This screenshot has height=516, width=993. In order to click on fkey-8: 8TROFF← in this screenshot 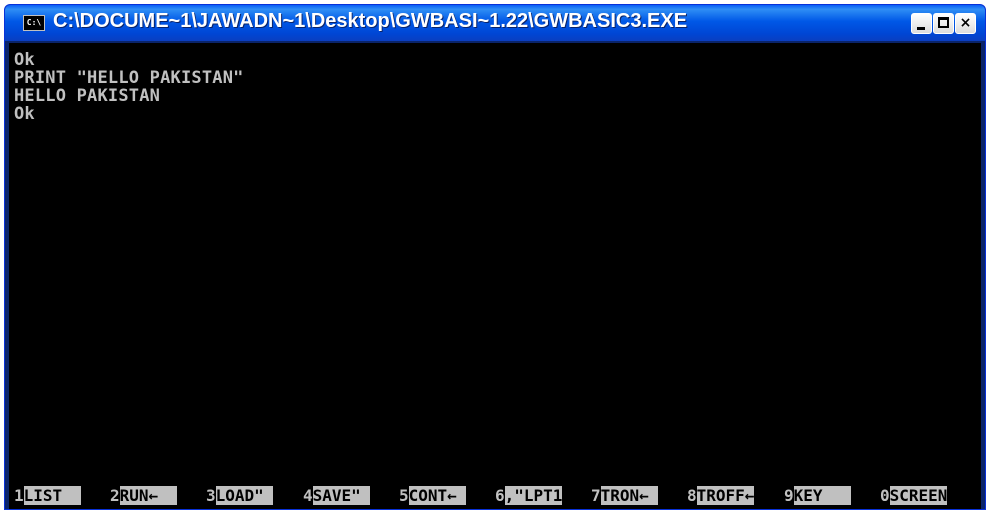, I will do `click(721, 495)`.